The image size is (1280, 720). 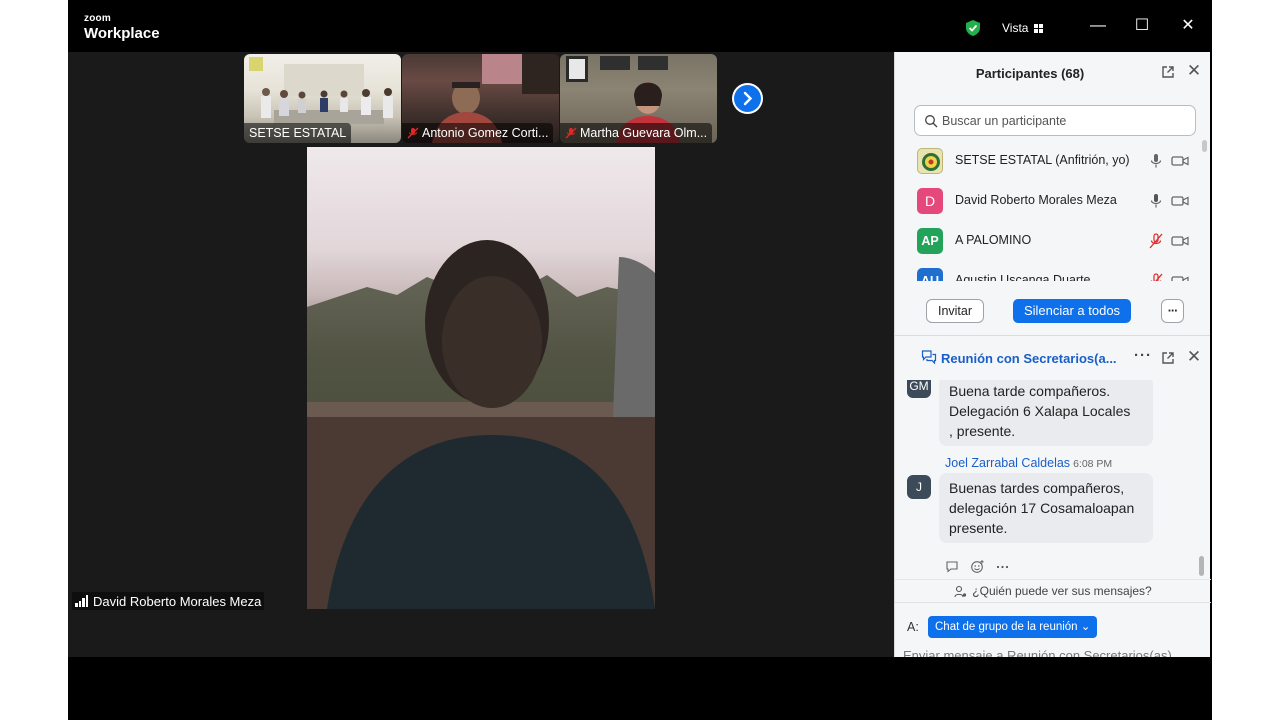 What do you see at coordinates (955, 311) in the screenshot?
I see `invite-button: Invitar` at bounding box center [955, 311].